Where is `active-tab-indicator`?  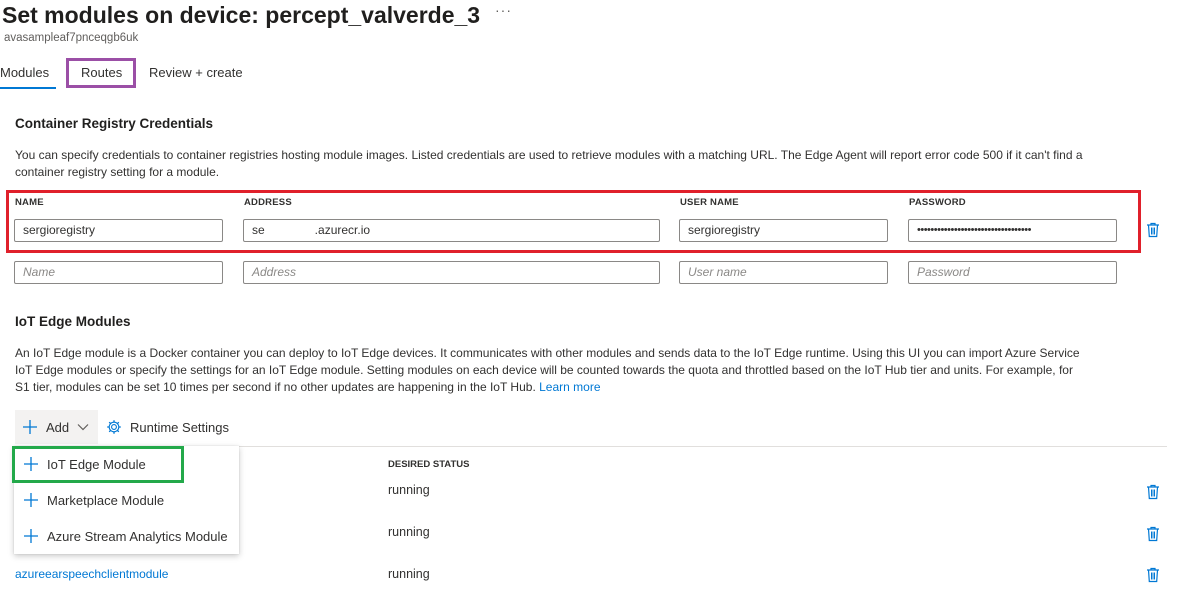 active-tab-indicator is located at coordinates (28, 88).